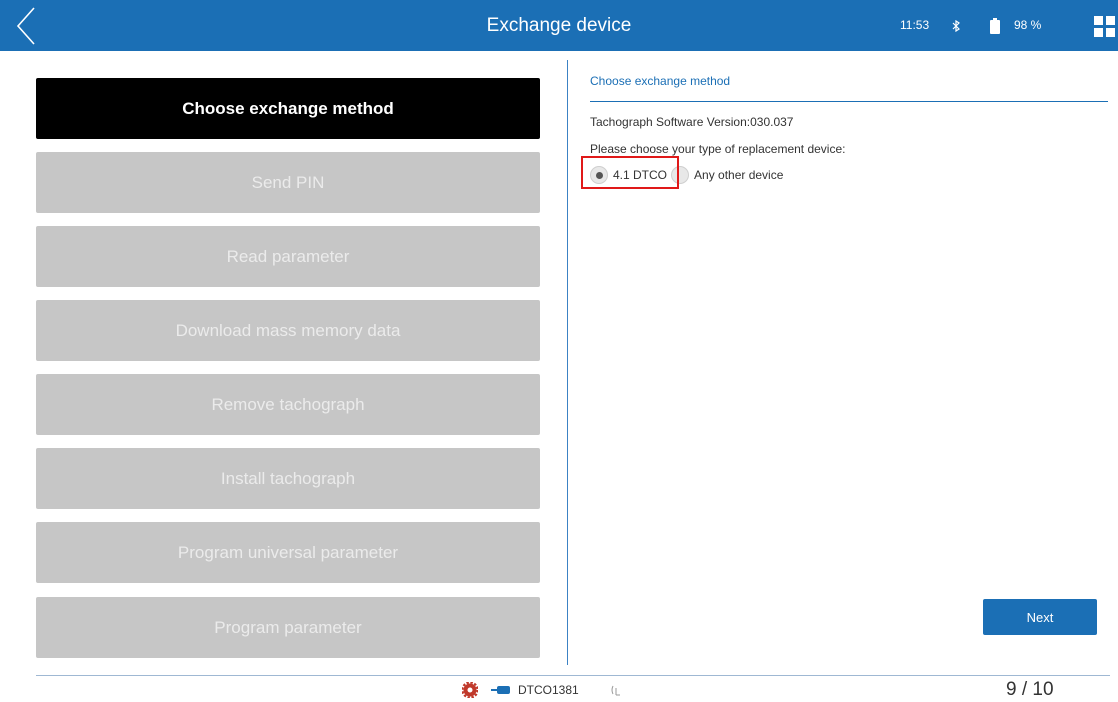 Image resolution: width=1118 pixels, height=702 pixels. What do you see at coordinates (915, 25) in the screenshot?
I see `clock: 11:53` at bounding box center [915, 25].